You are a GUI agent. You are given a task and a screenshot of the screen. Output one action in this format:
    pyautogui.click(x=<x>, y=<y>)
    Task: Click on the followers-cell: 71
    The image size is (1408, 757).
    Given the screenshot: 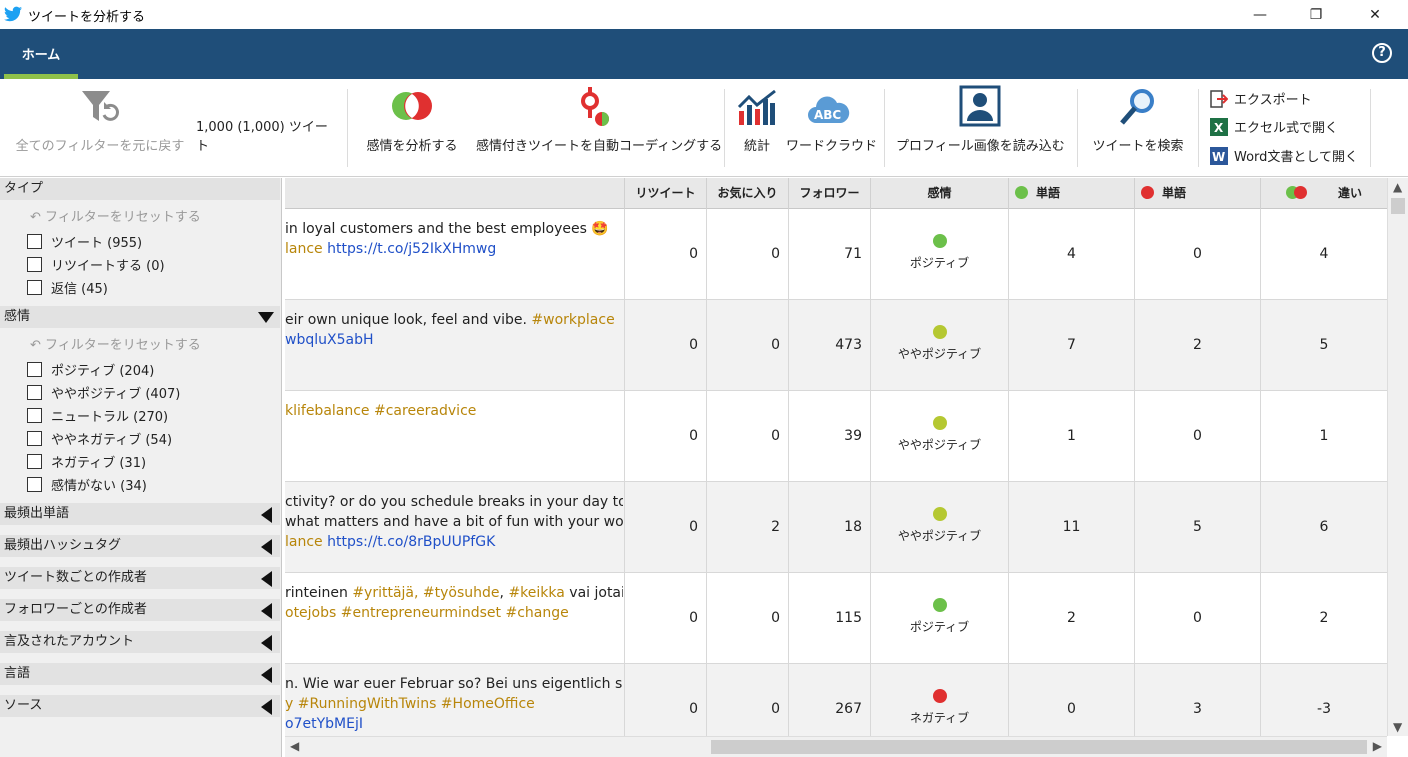 What is the action you would take?
    pyautogui.click(x=829, y=254)
    